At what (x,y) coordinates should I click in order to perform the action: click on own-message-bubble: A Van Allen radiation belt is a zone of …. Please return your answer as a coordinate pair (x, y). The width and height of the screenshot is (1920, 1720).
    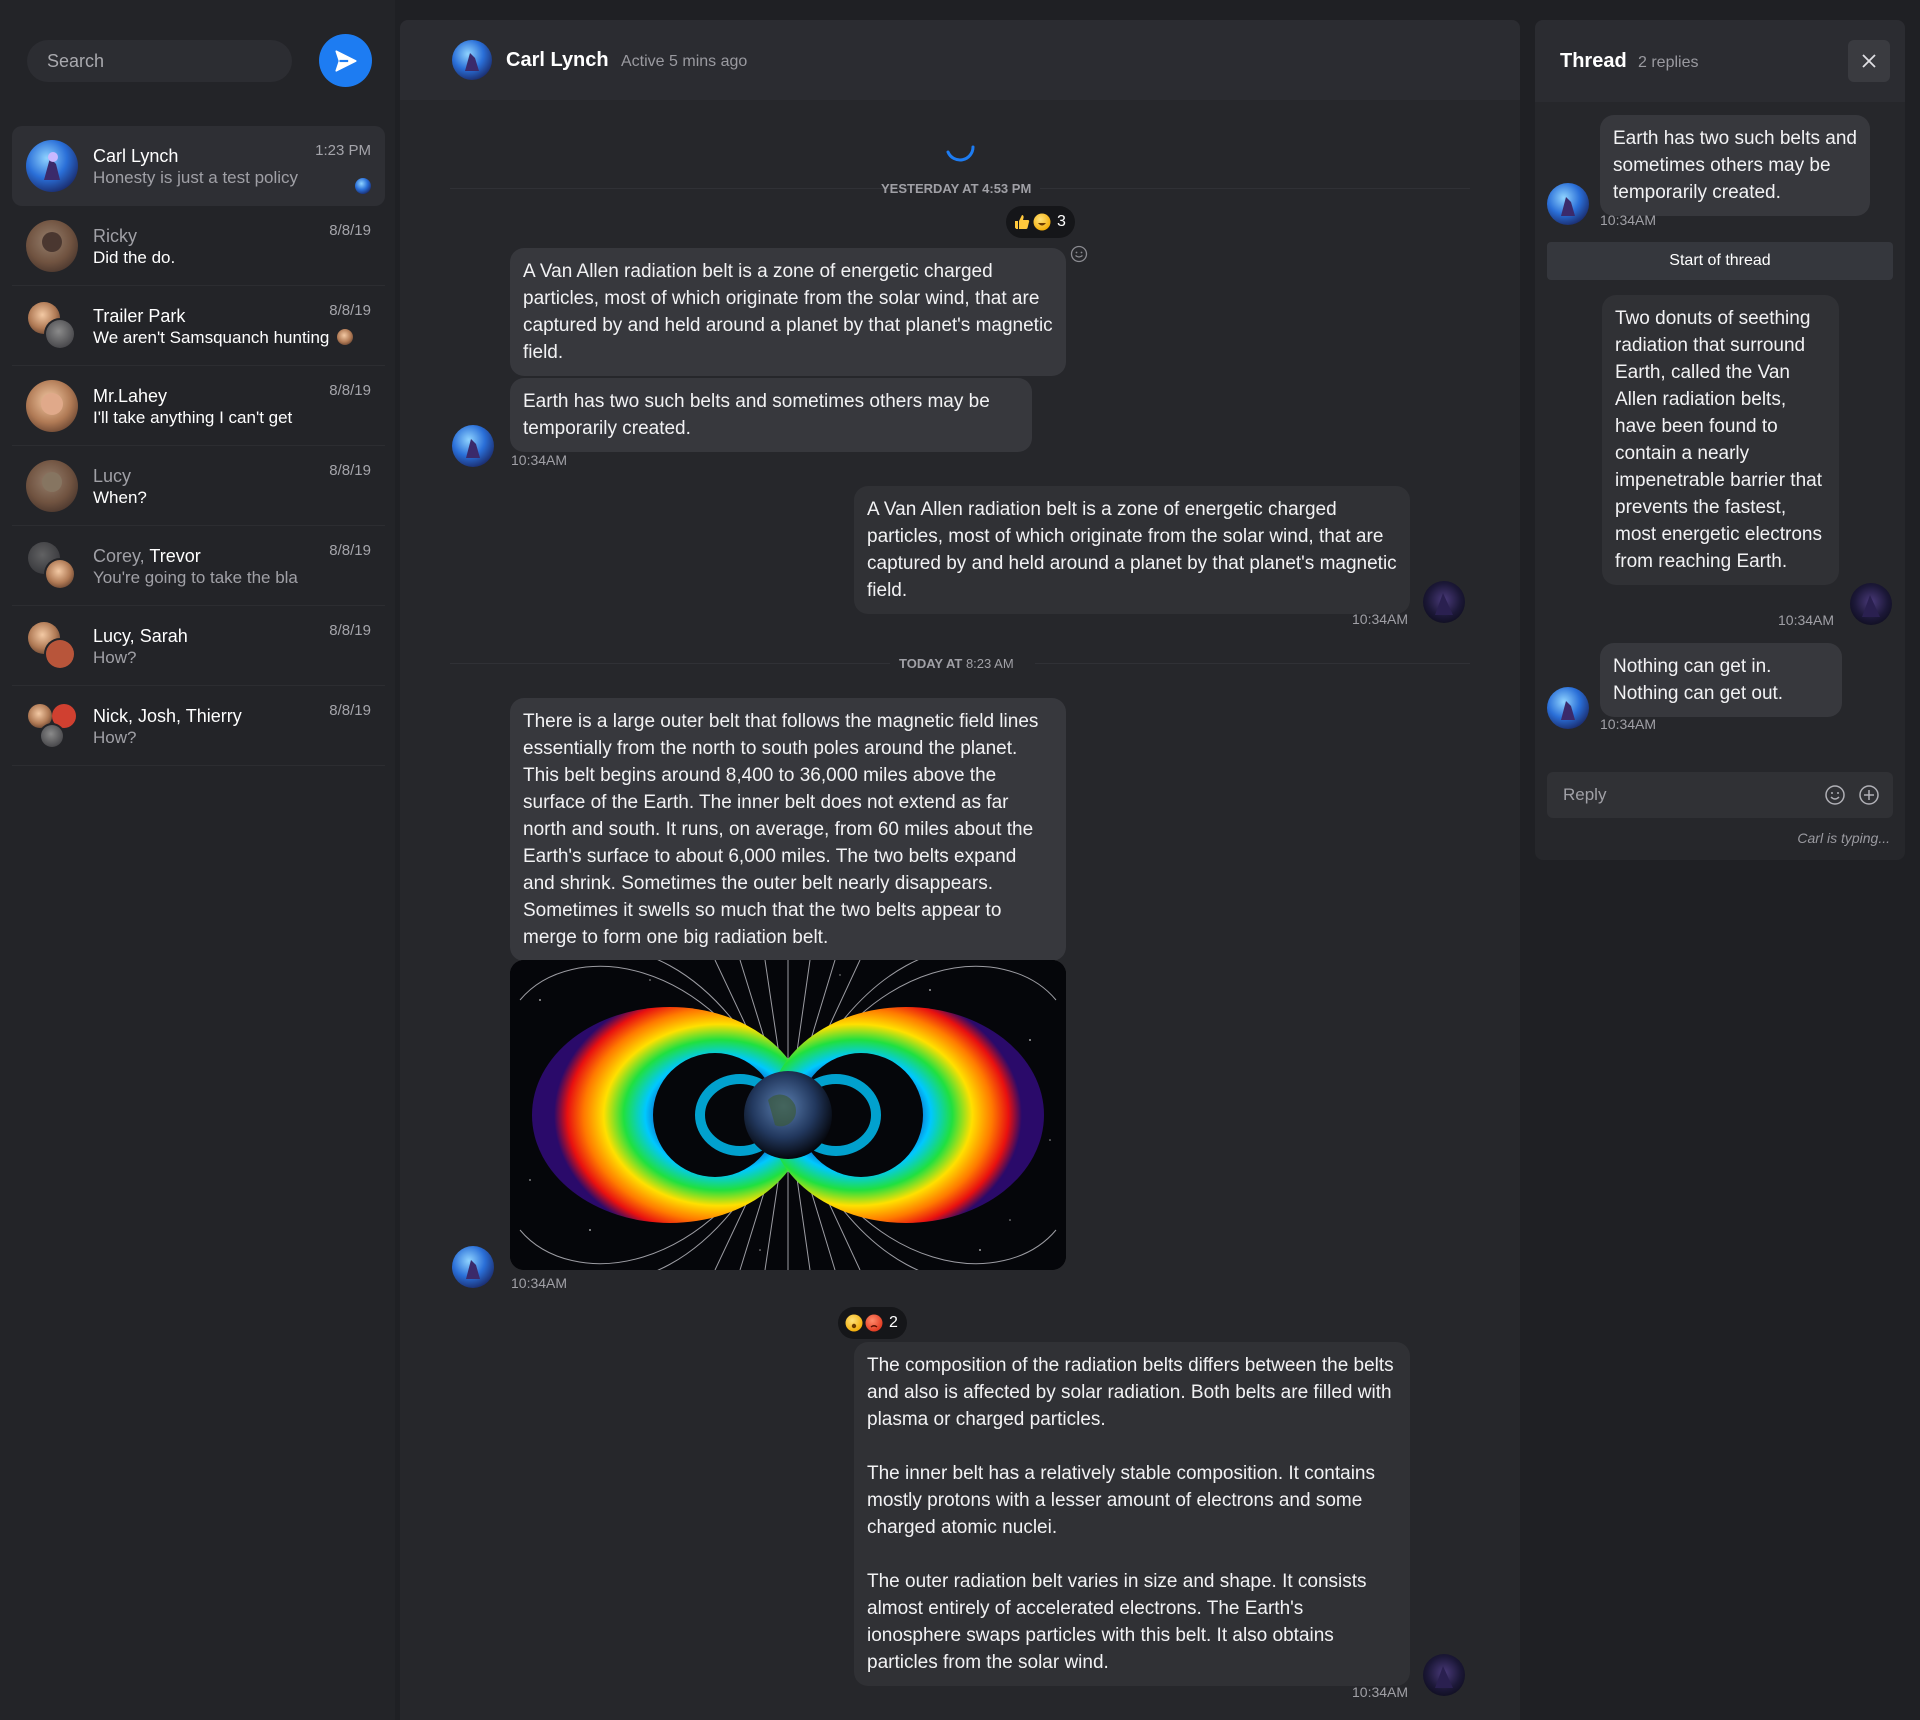
    Looking at the image, I should click on (1132, 550).